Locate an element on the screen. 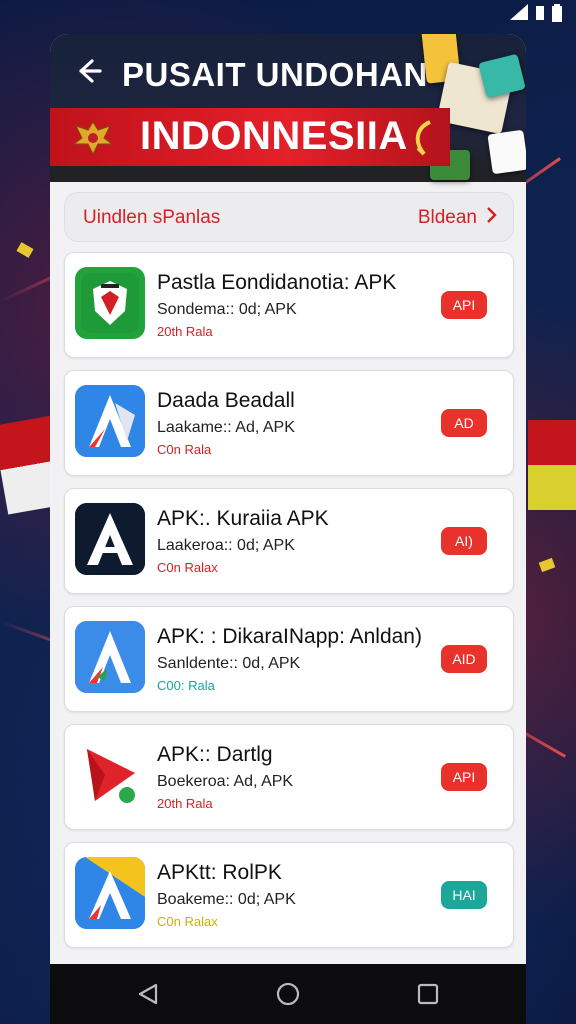 The height and width of the screenshot is (1024, 576). swoosh-icon is located at coordinates (423, 138).